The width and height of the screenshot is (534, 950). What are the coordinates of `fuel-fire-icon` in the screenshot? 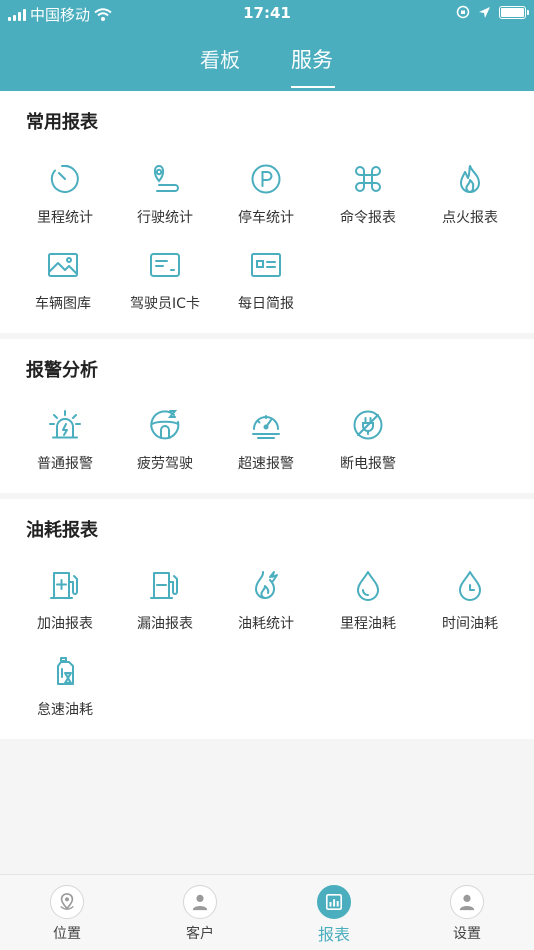 It's located at (266, 585).